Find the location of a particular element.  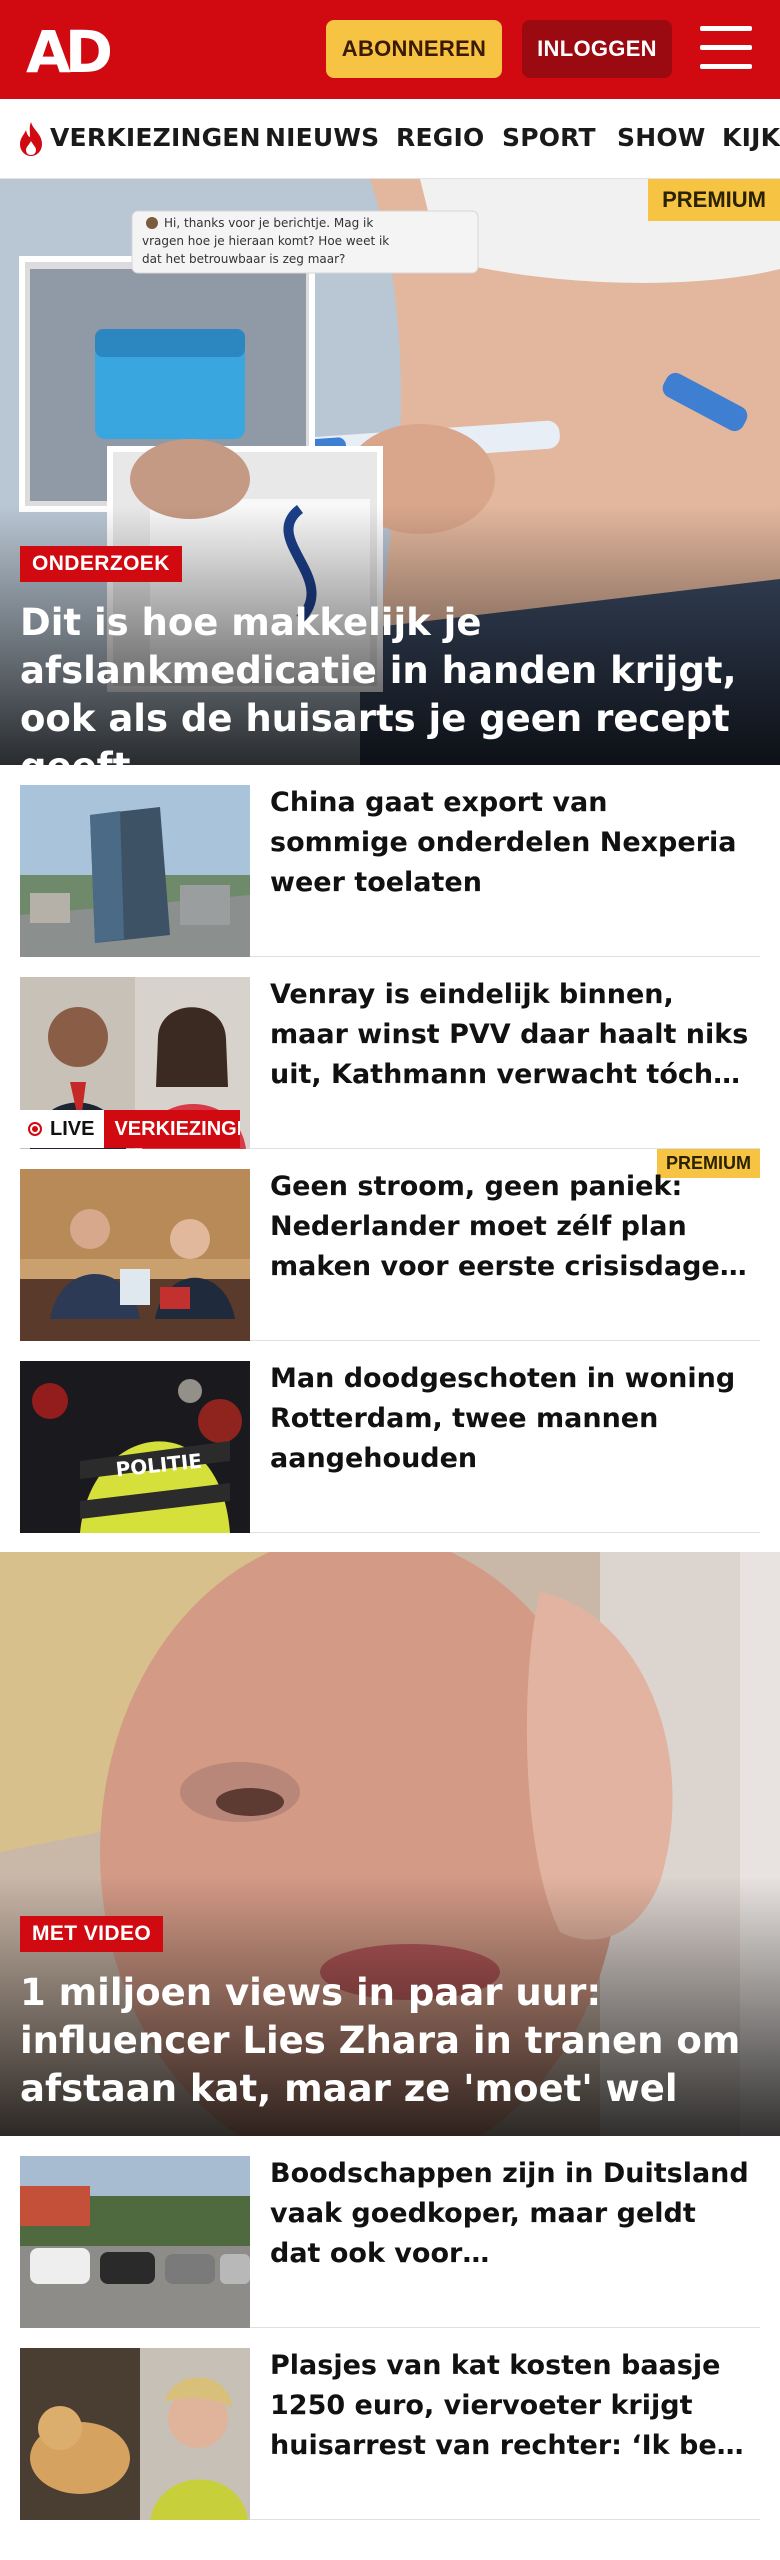

premium-badge: PREMIUM is located at coordinates (714, 200).